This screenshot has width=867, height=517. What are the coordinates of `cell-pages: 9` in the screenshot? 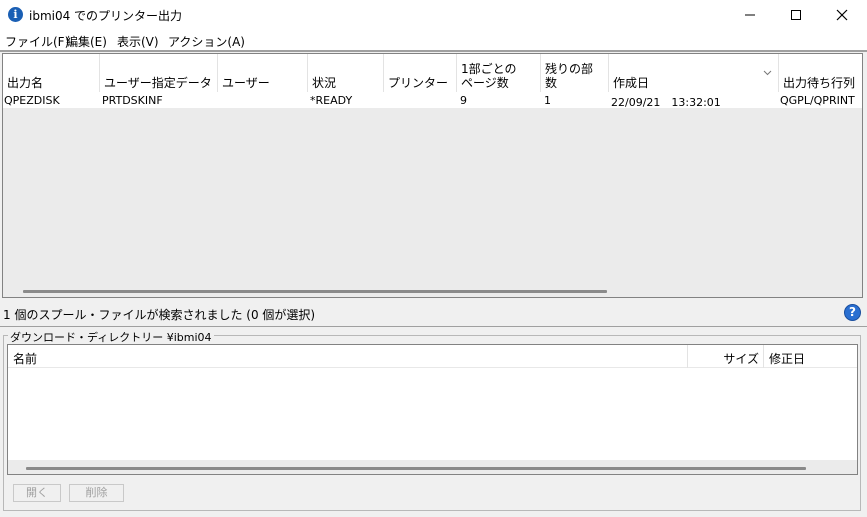 It's located at (463, 100).